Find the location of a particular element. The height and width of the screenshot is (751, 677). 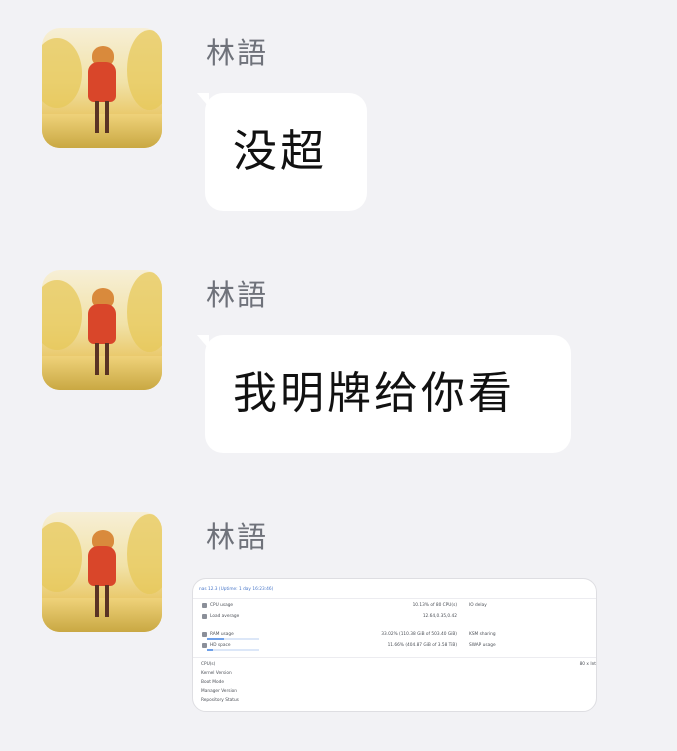

ram-icon is located at coordinates (204, 634).